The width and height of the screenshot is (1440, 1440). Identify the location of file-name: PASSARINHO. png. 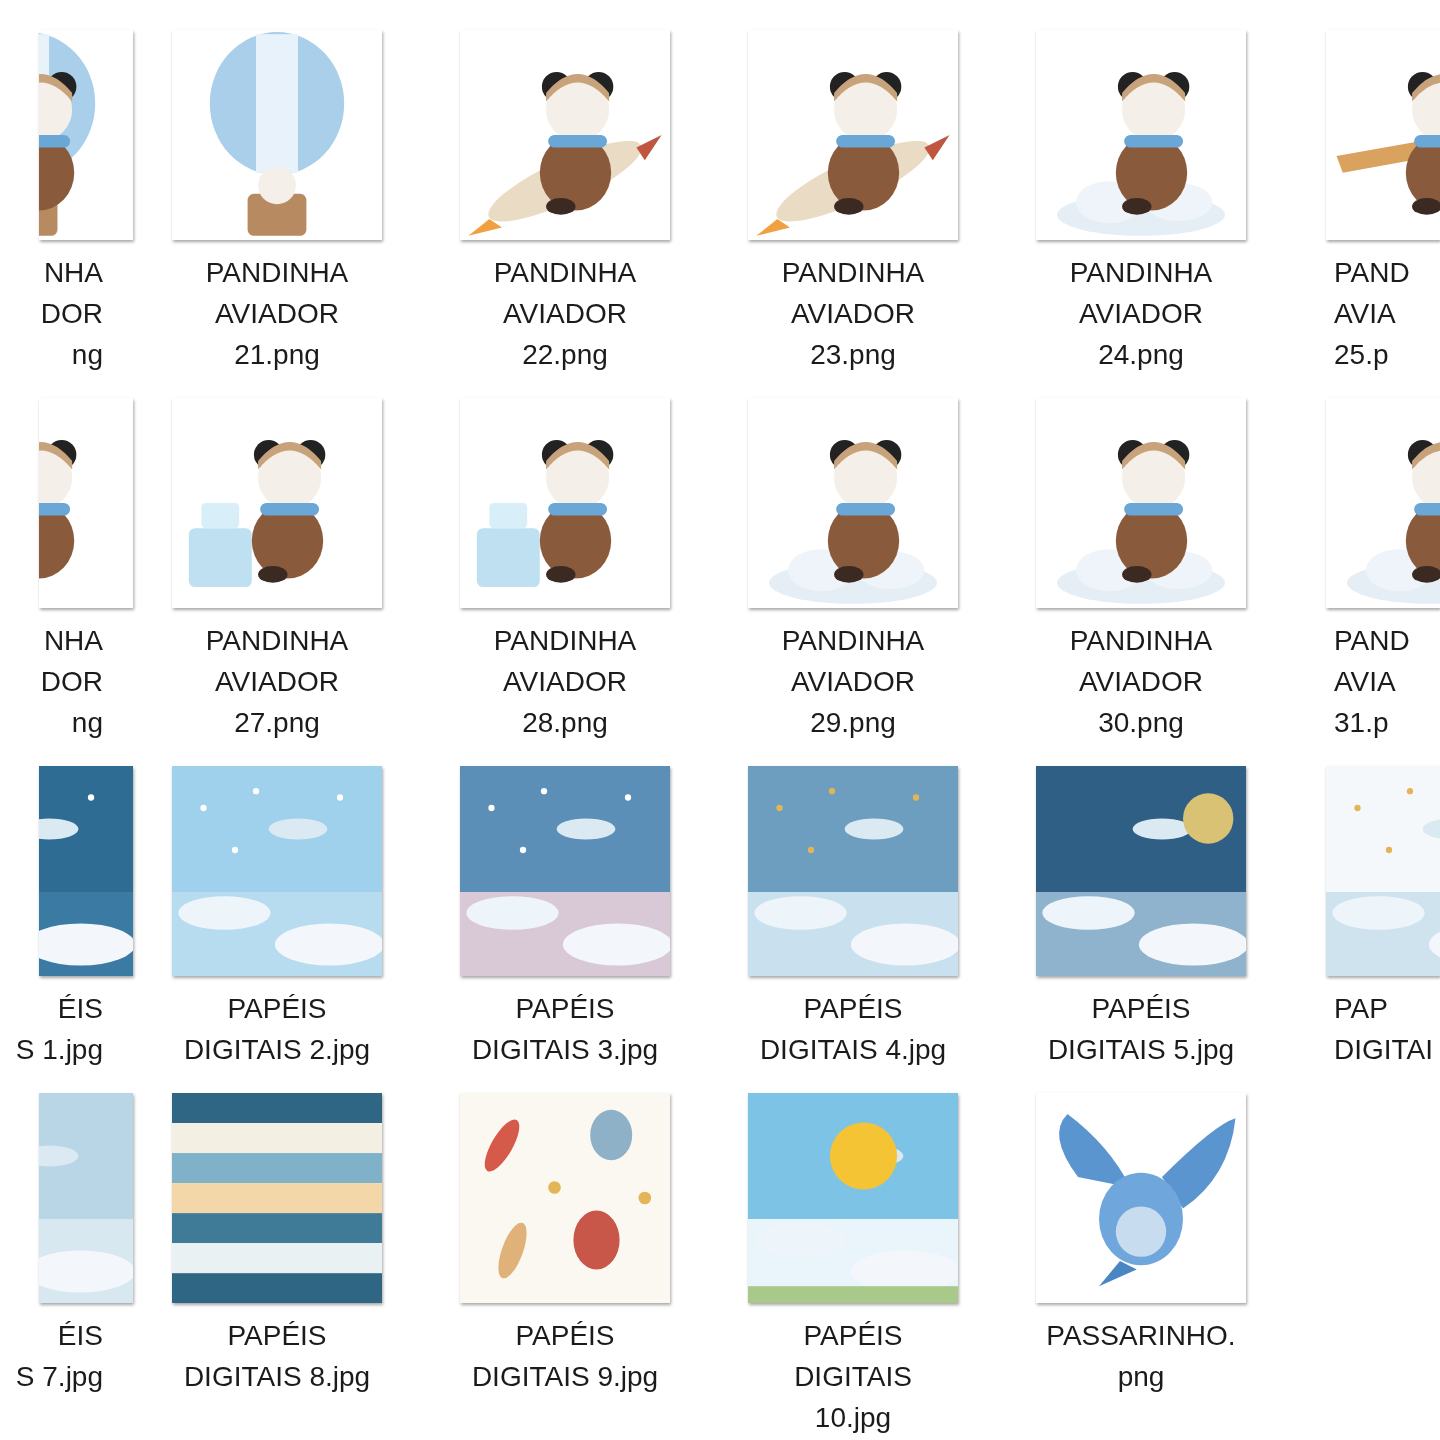
(1141, 1356).